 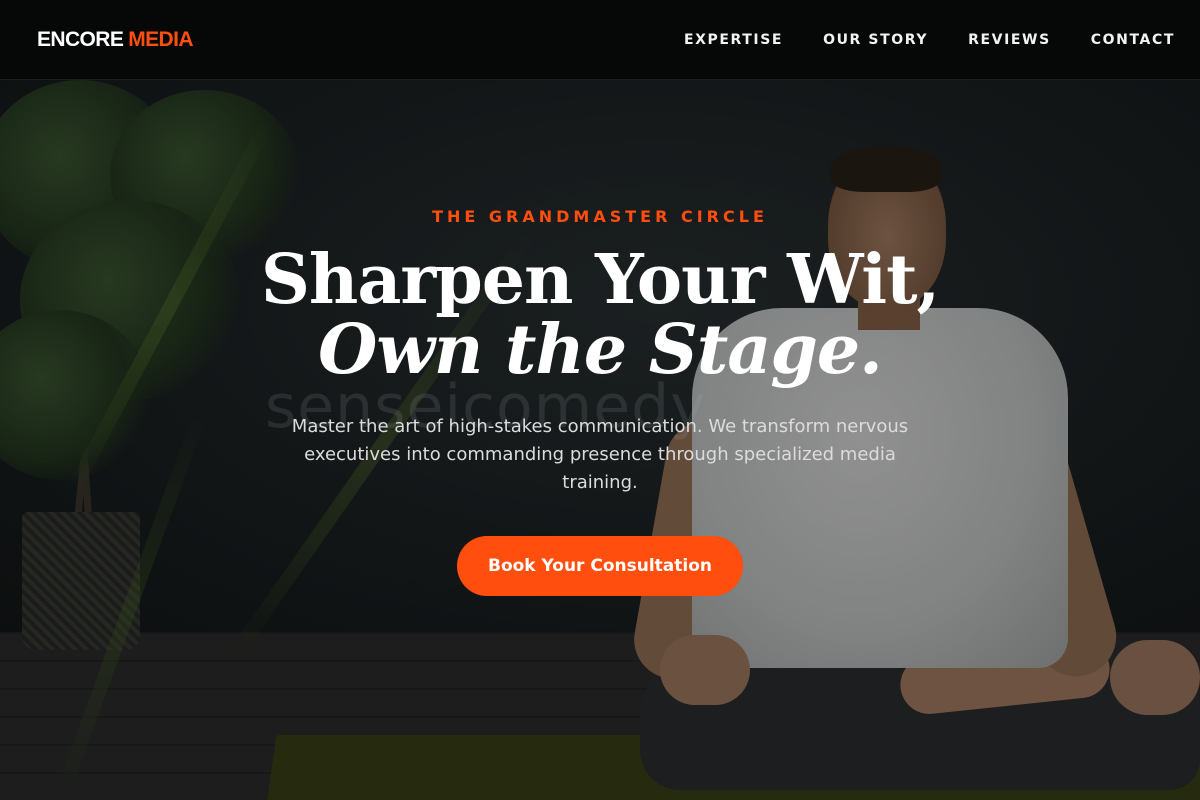 I want to click on nav-link-contact: CONTACT, so click(x=1133, y=40).